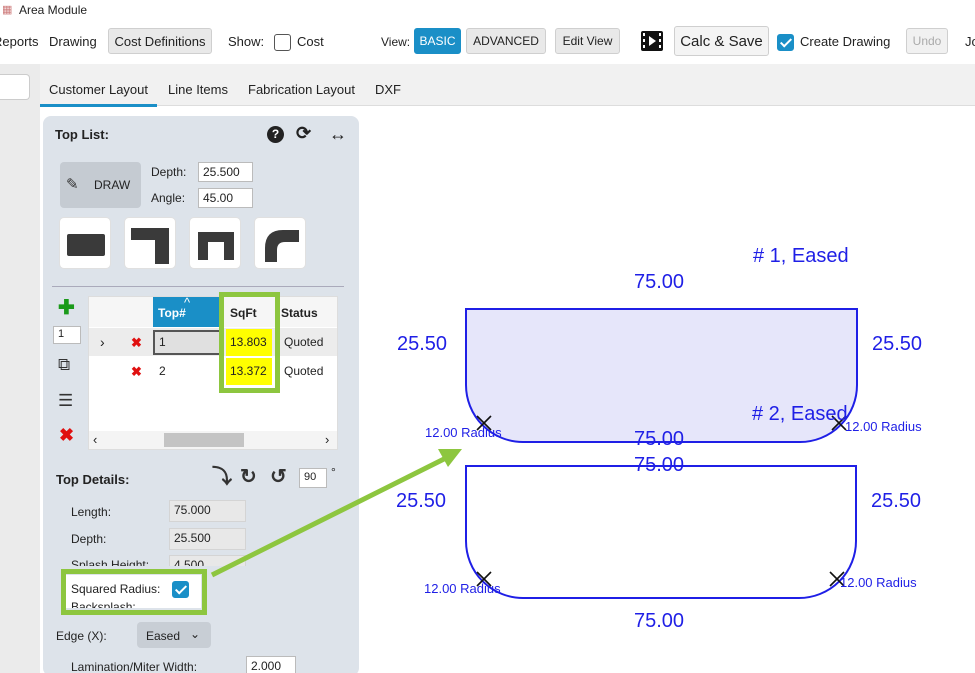 Image resolution: width=975 pixels, height=673 pixels. I want to click on top-2-top-length: 75.00, so click(659, 465).